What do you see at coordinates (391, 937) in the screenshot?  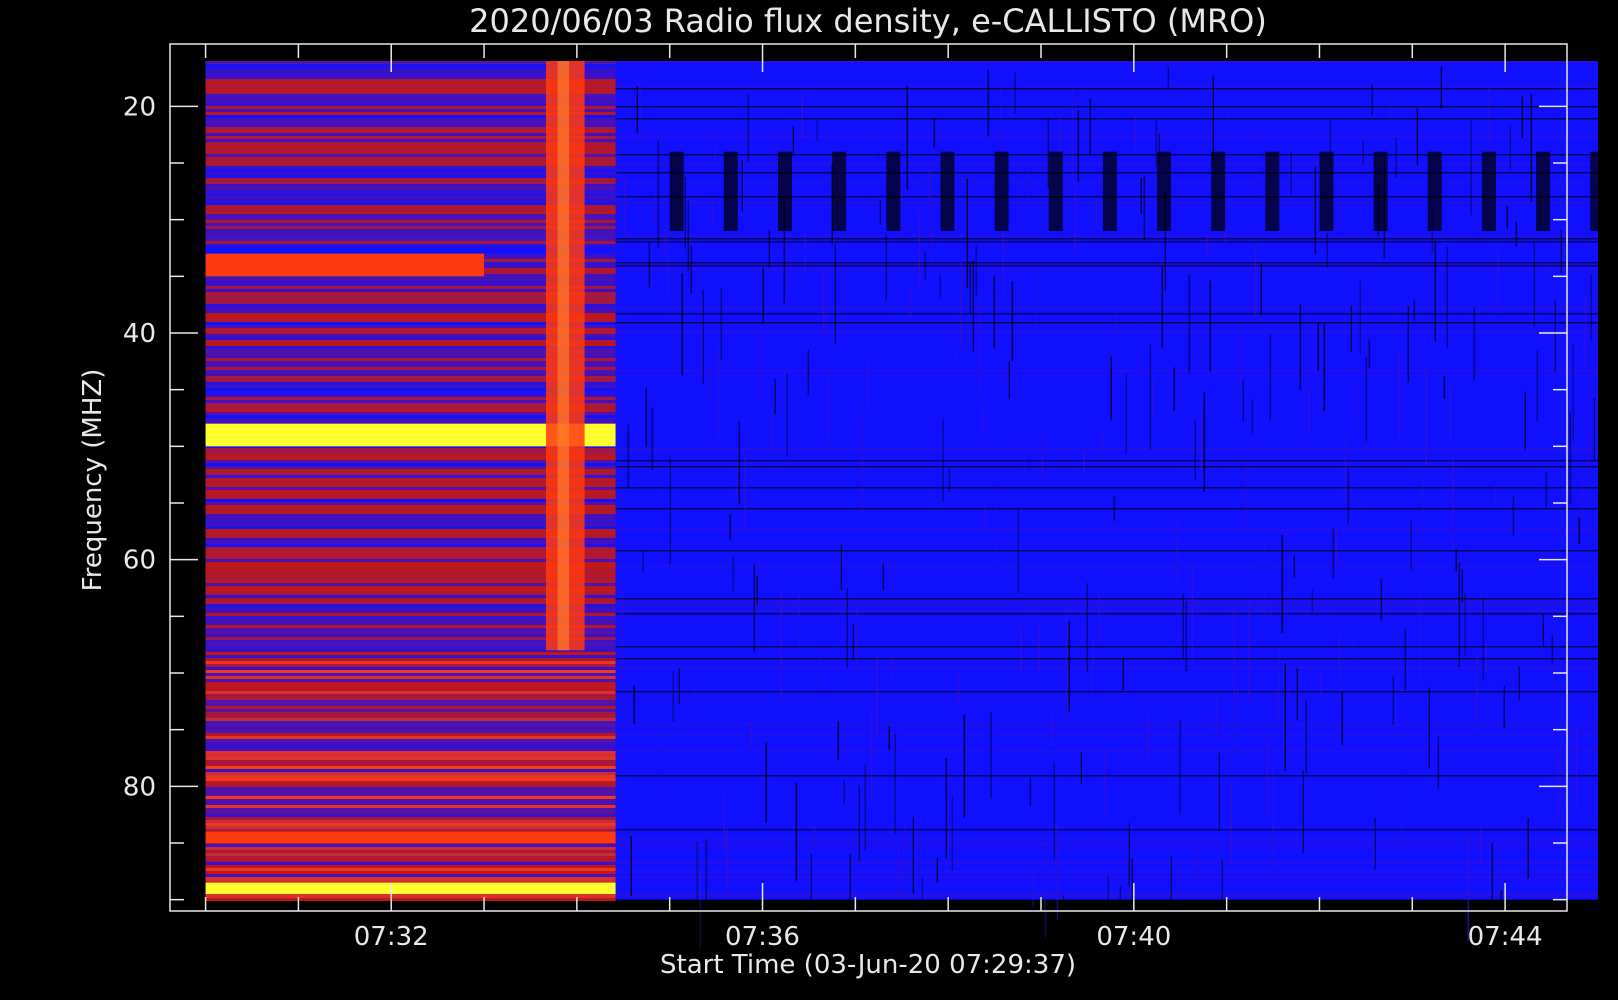 I see `x-tick-label: 07:32` at bounding box center [391, 937].